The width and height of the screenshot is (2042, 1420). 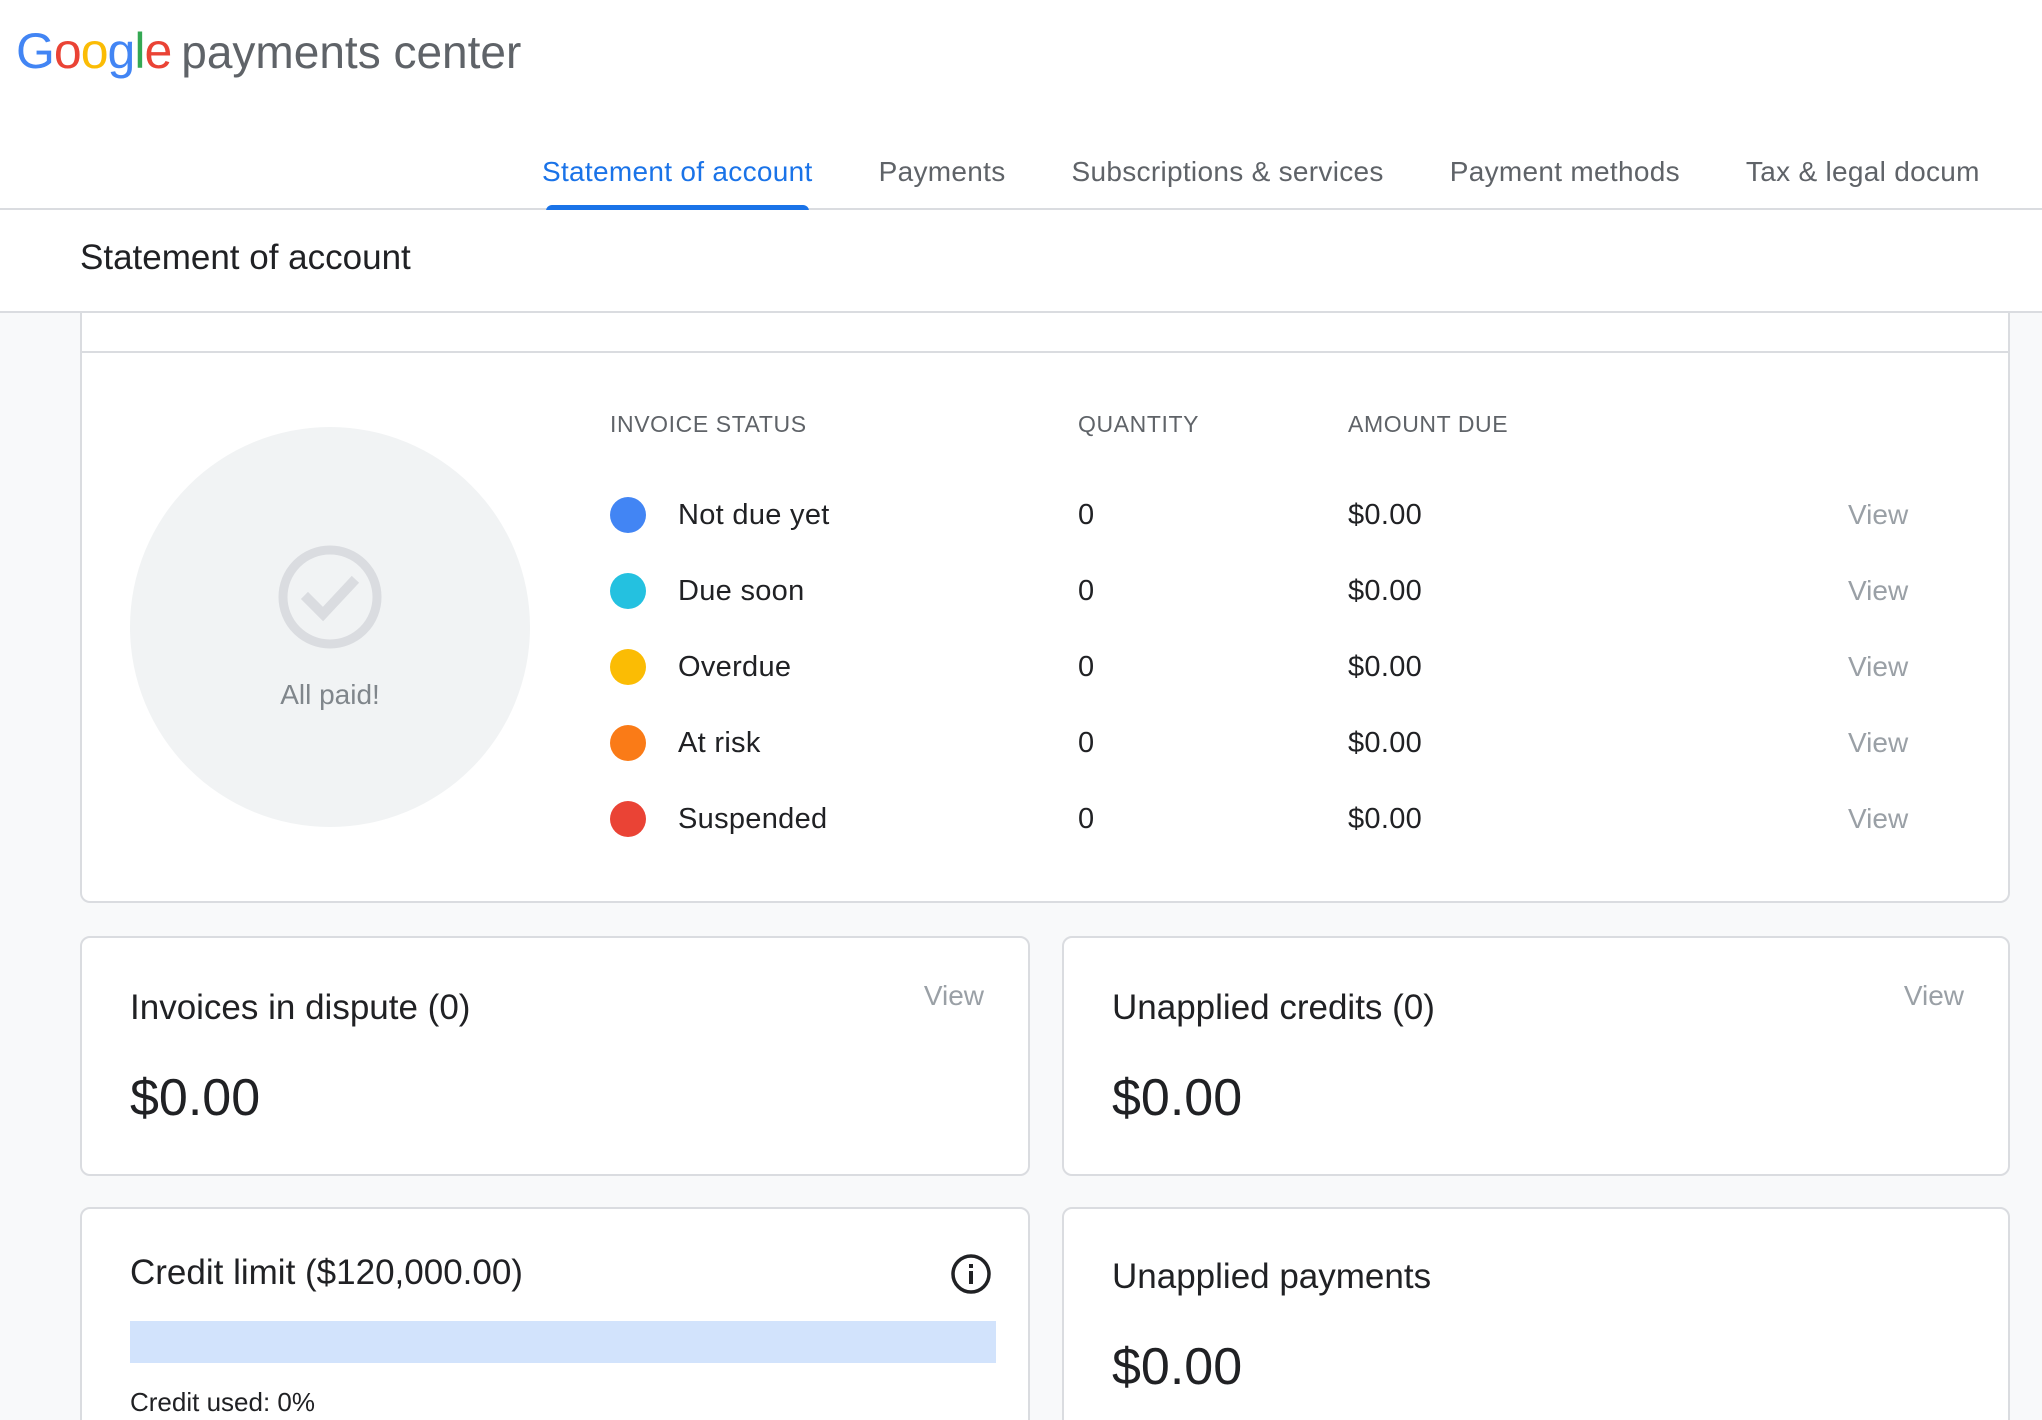 I want to click on status-row-at-risk: At risk 0 $0.00 View, so click(x=1047, y=740).